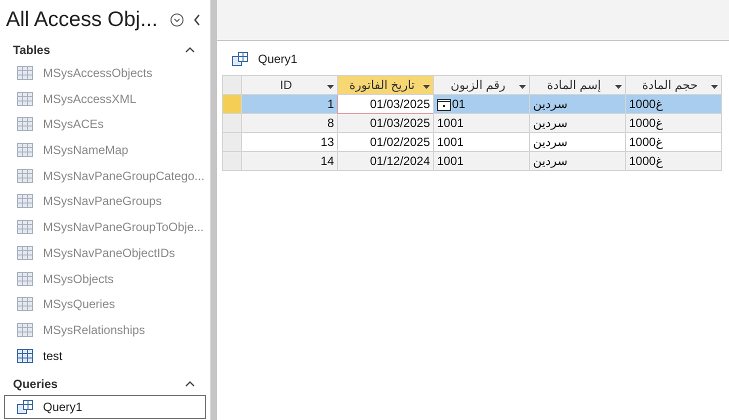  What do you see at coordinates (290, 85) in the screenshot?
I see `column-header: ID` at bounding box center [290, 85].